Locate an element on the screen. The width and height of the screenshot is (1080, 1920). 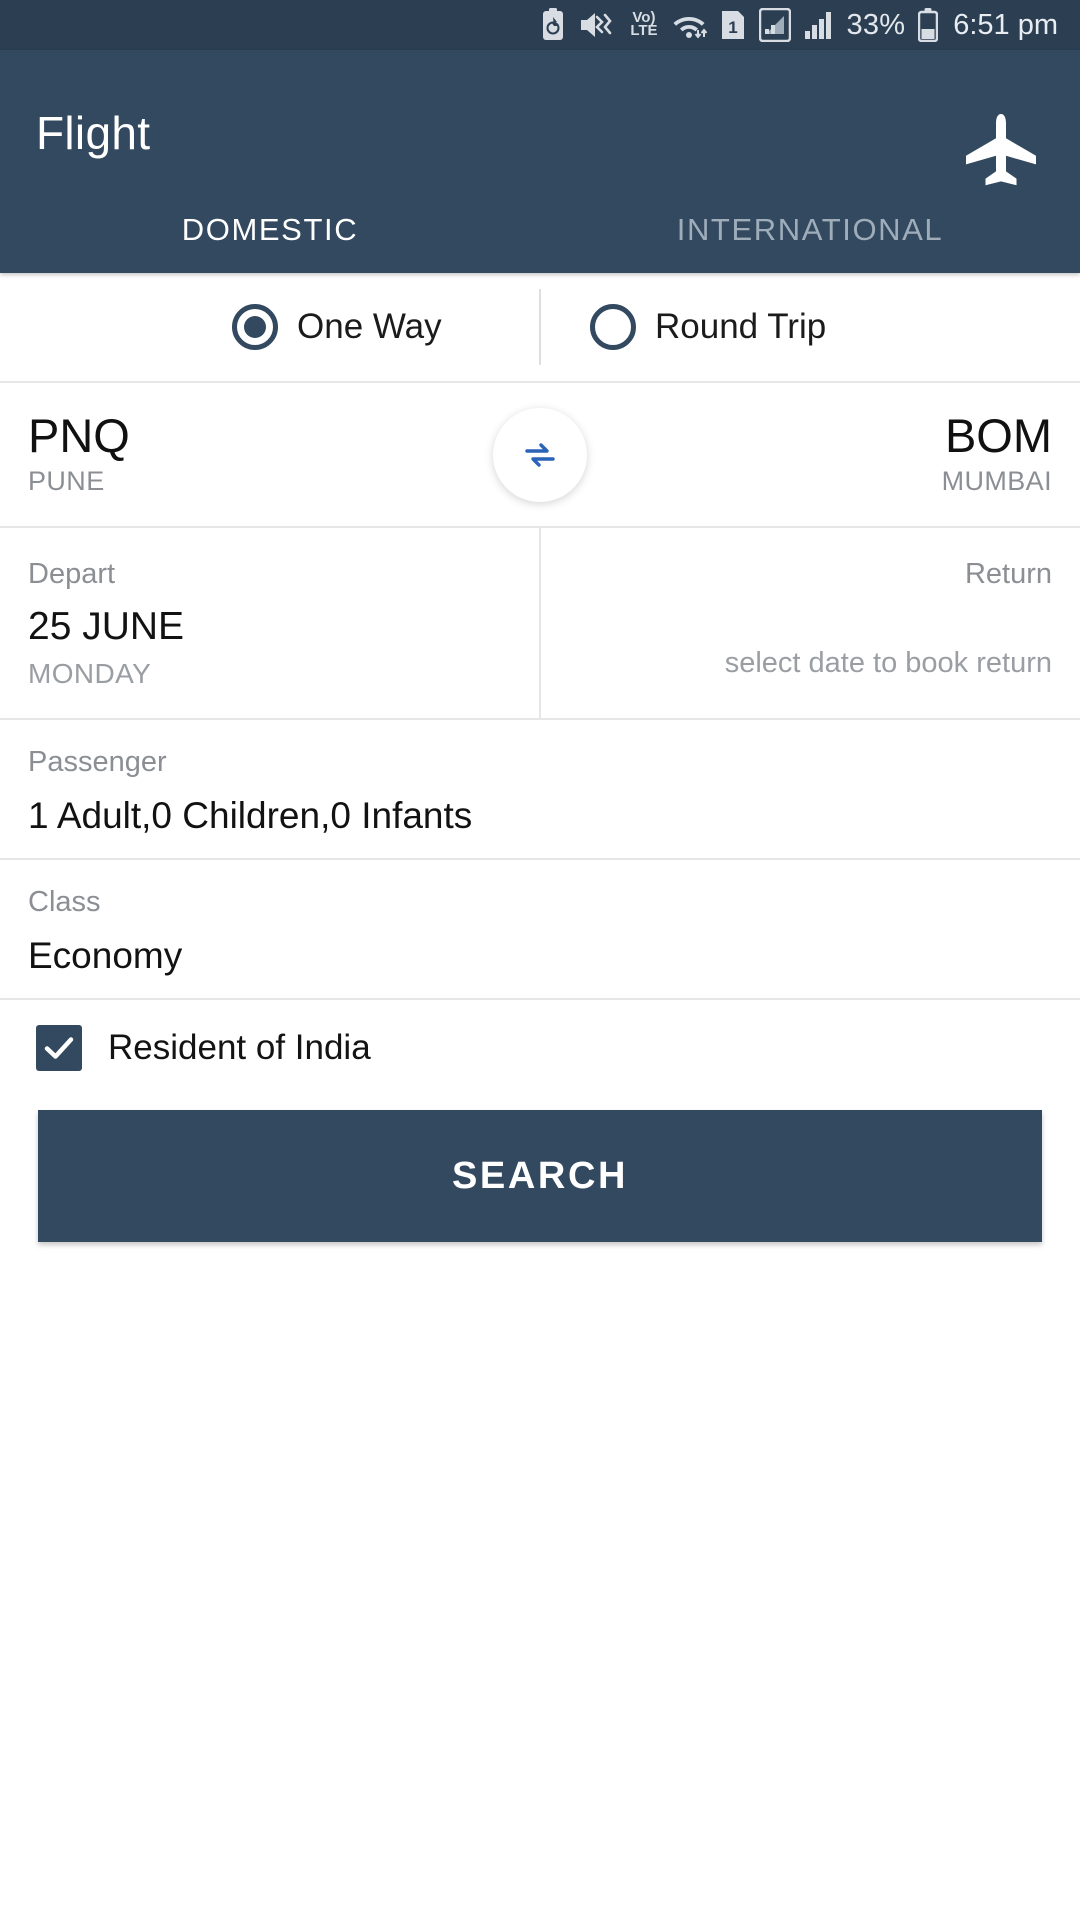
search-button: SEARCH is located at coordinates (540, 1176).